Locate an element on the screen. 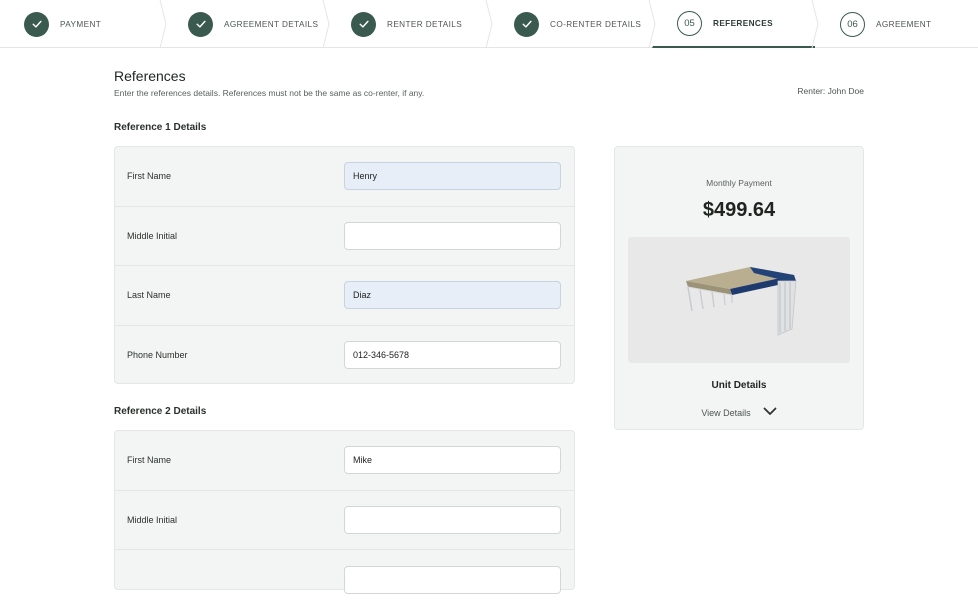 This screenshot has height=610, width=978. reference-2-middle-initial-row: Middle Initial is located at coordinates (344, 520).